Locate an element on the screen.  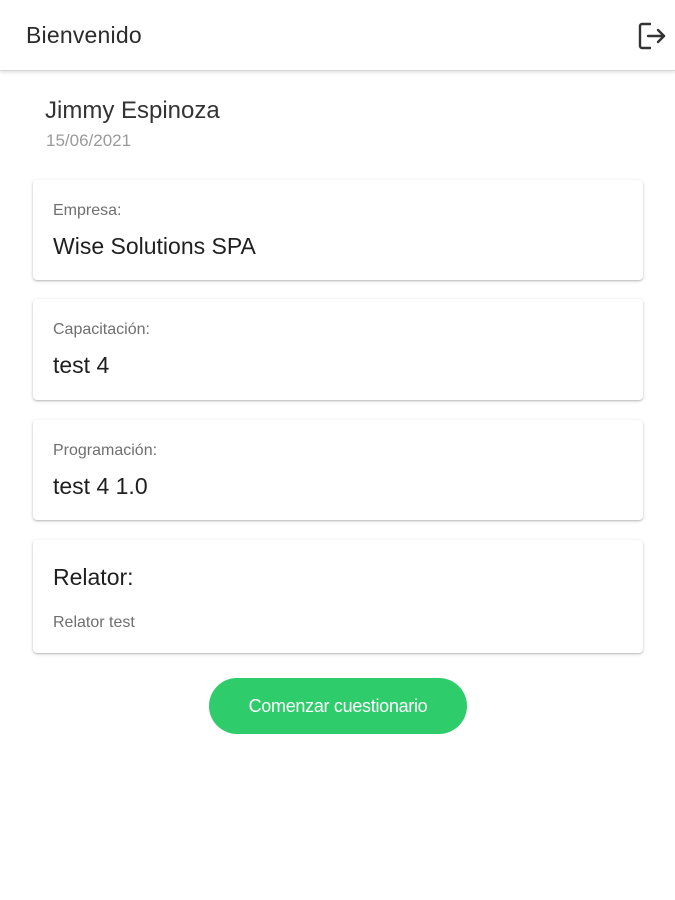
capacitacion-label: Capacitación: is located at coordinates (101, 329).